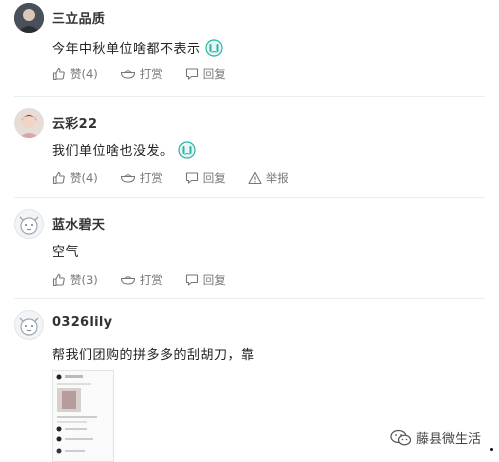 Image resolution: width=499 pixels, height=462 pixels. I want to click on attached-image, so click(83, 416).